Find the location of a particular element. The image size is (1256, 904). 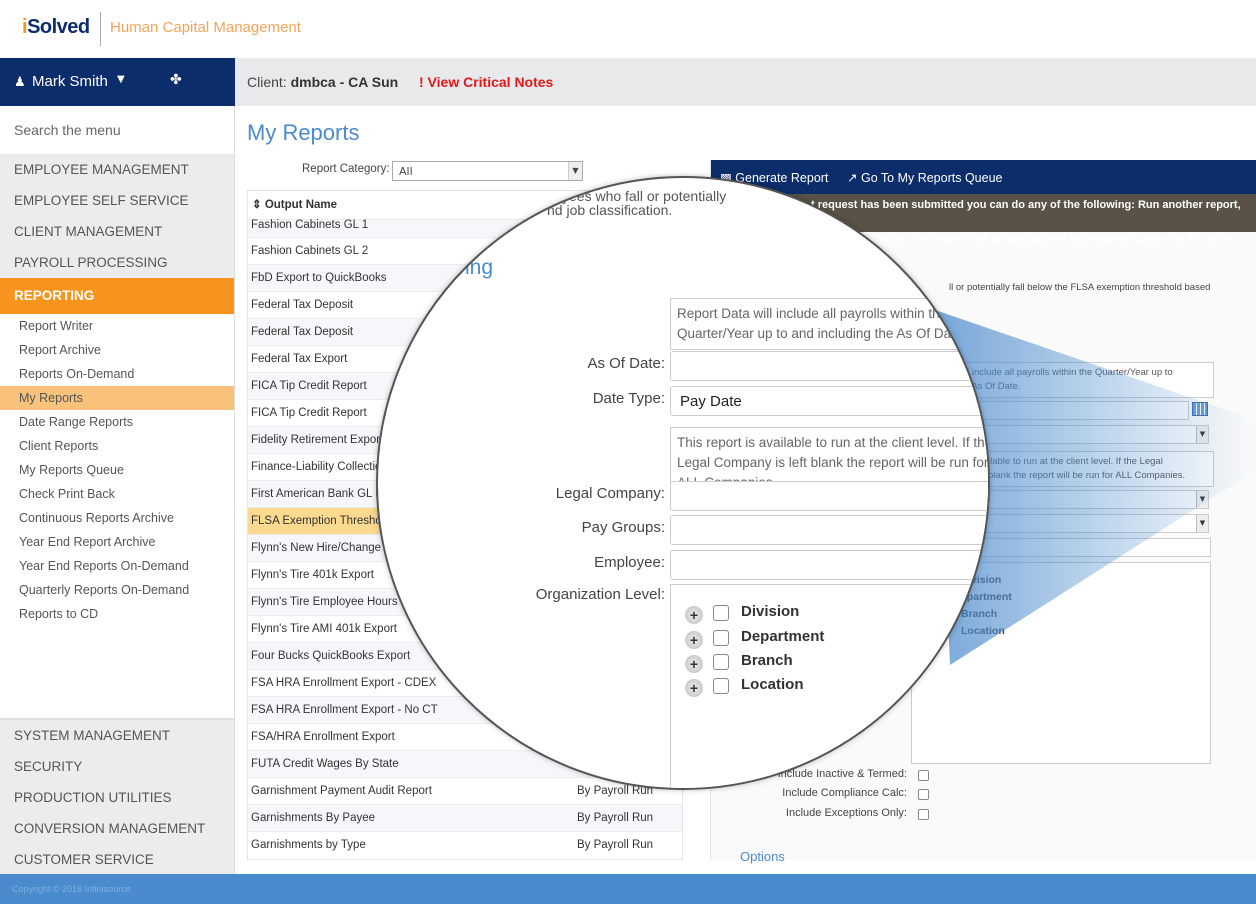

sidebar-item-quarterly-reports-on-demand: Quarterly Reports On-Demand is located at coordinates (117, 590).